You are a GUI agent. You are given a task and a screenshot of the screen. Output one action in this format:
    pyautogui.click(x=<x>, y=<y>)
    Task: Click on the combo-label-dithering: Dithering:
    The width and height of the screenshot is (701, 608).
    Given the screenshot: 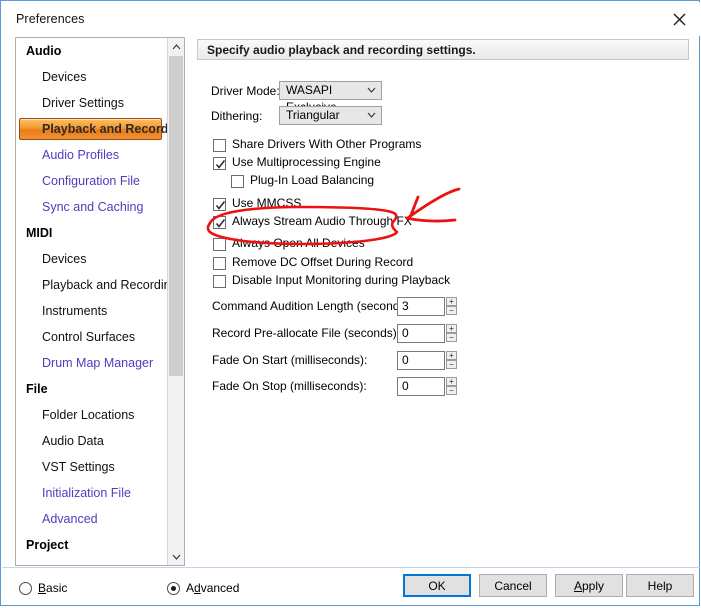 What is the action you would take?
    pyautogui.click(x=237, y=116)
    